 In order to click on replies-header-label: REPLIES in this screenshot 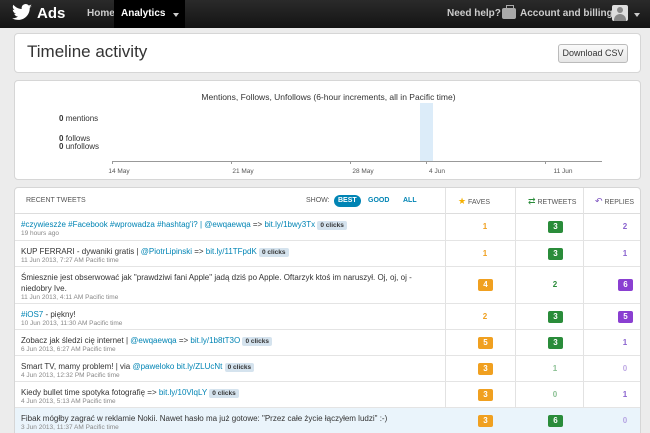, I will do `click(619, 202)`.